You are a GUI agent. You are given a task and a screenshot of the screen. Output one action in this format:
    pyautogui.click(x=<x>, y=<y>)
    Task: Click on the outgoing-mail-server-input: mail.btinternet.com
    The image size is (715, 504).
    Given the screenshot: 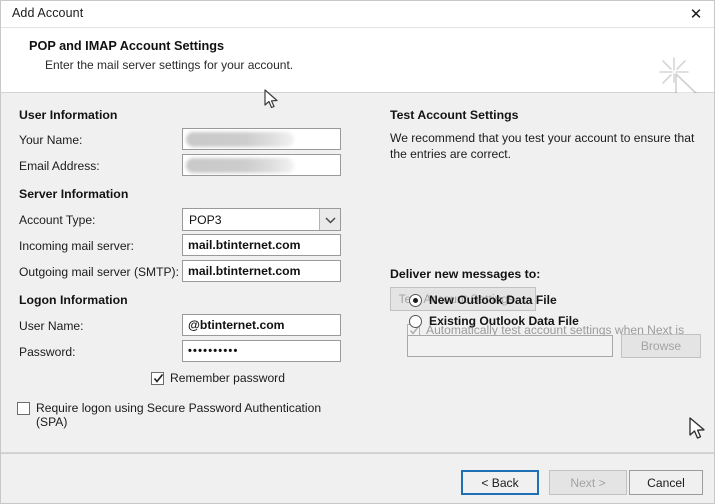 What is the action you would take?
    pyautogui.click(x=261, y=271)
    